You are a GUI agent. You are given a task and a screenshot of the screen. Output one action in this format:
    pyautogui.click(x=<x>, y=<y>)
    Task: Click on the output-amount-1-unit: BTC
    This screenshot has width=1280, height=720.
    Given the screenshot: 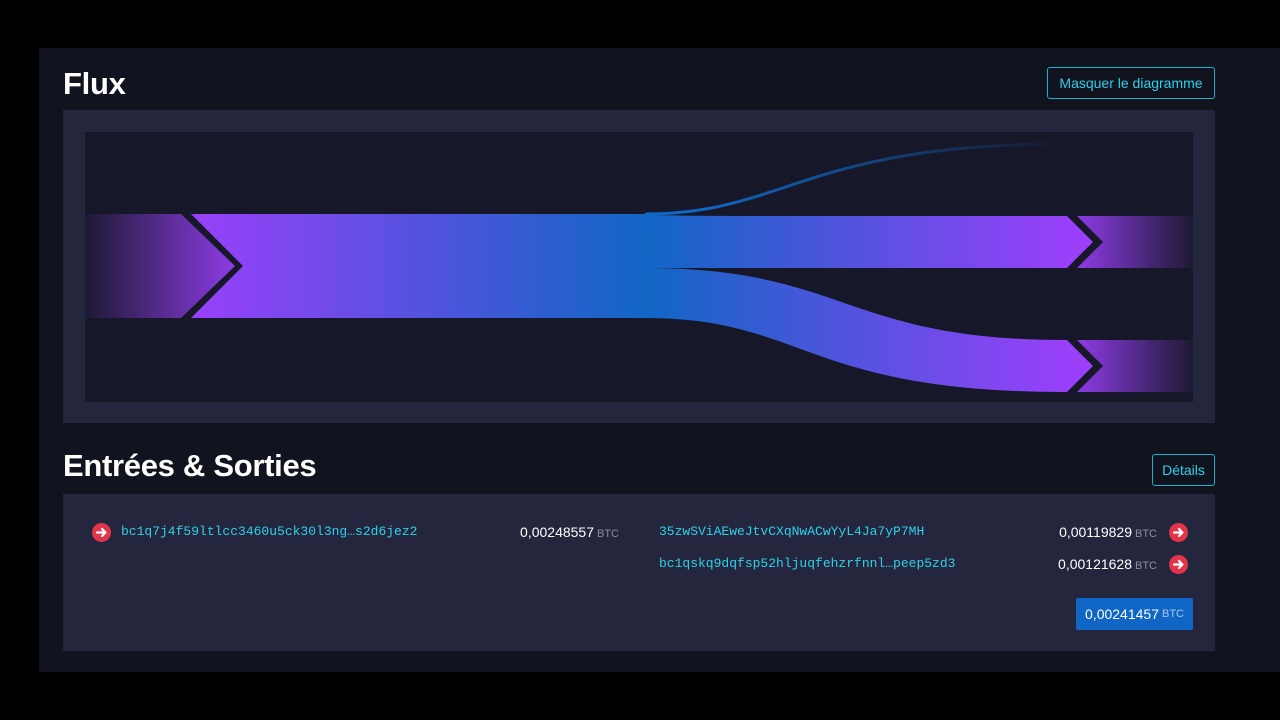 What is the action you would take?
    pyautogui.click(x=1146, y=534)
    